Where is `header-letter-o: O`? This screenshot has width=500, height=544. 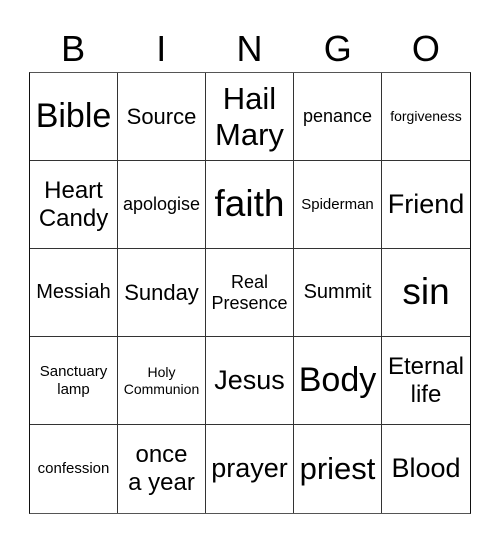 header-letter-o: O is located at coordinates (425, 48).